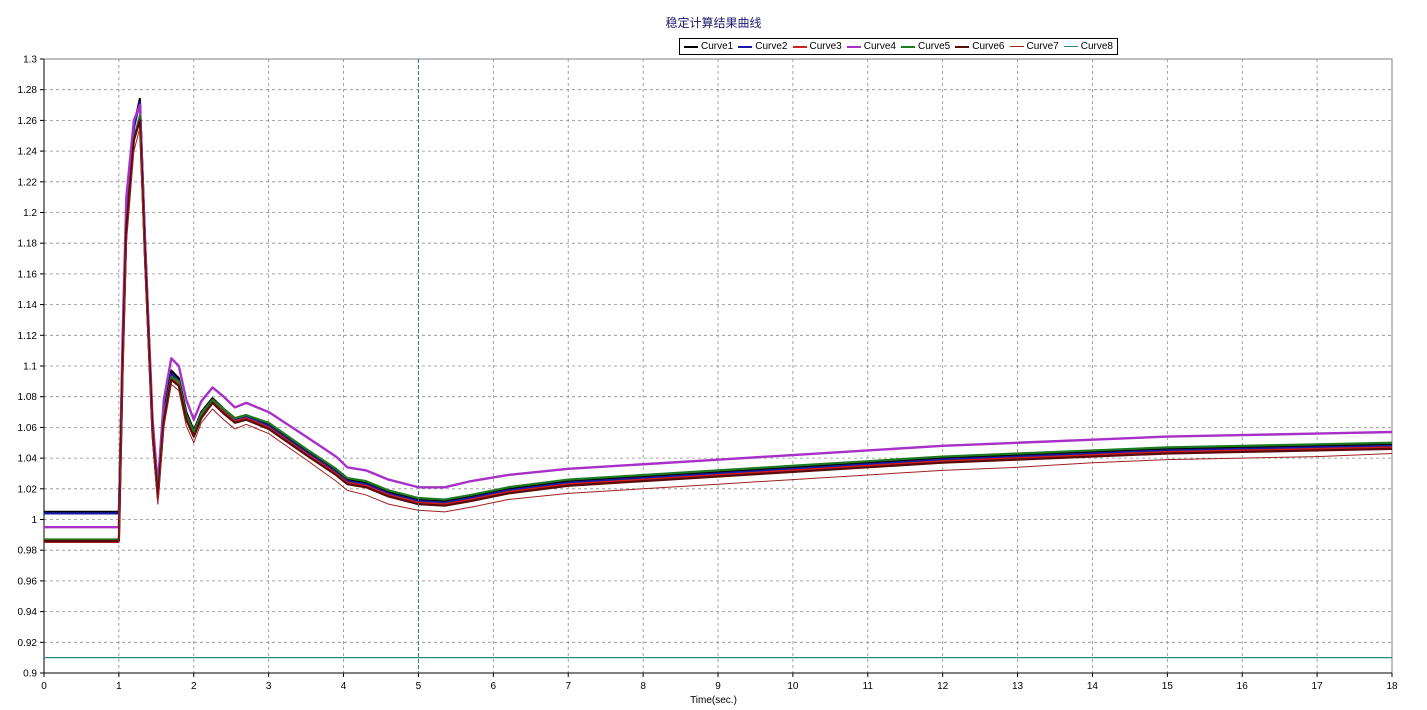 The image size is (1427, 710). Describe the element at coordinates (943, 686) in the screenshot. I see `x-tick-label: 12` at that location.